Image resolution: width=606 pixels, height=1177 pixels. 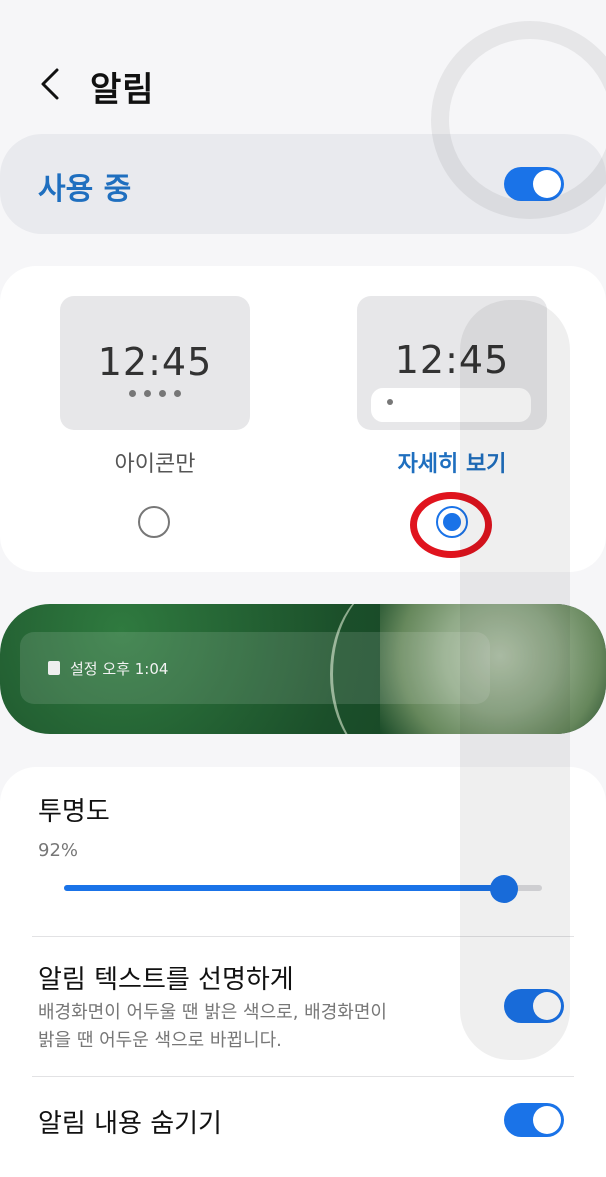 I want to click on master-switch-label: 사용 중, so click(x=85, y=189).